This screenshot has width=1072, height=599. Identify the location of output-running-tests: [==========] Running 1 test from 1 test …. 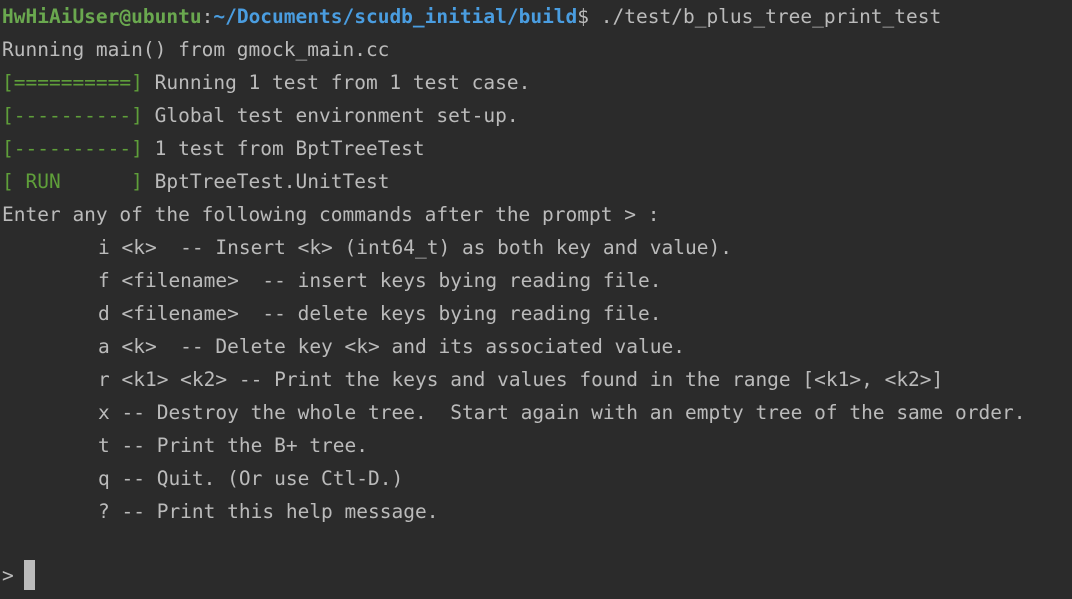
(537, 82).